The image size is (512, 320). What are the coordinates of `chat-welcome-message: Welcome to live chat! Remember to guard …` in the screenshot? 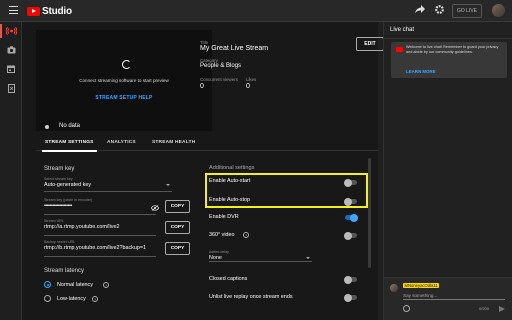 It's located at (452, 49).